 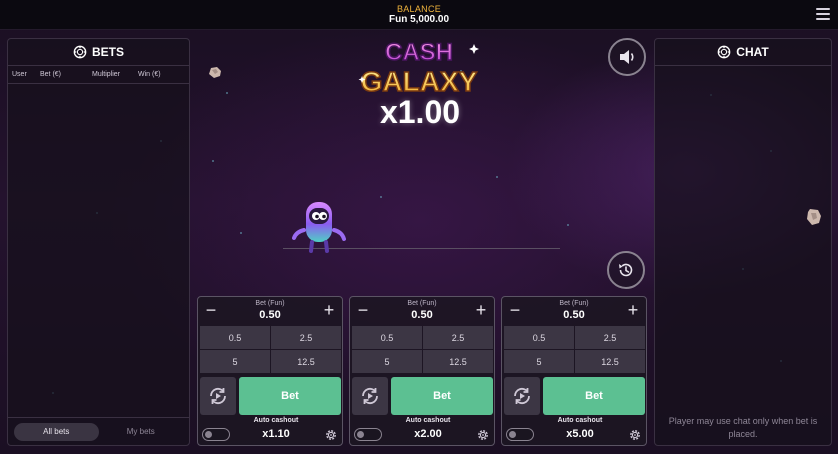 I want to click on cash-galaxy-logo: CASH GALAXY, so click(x=418, y=68).